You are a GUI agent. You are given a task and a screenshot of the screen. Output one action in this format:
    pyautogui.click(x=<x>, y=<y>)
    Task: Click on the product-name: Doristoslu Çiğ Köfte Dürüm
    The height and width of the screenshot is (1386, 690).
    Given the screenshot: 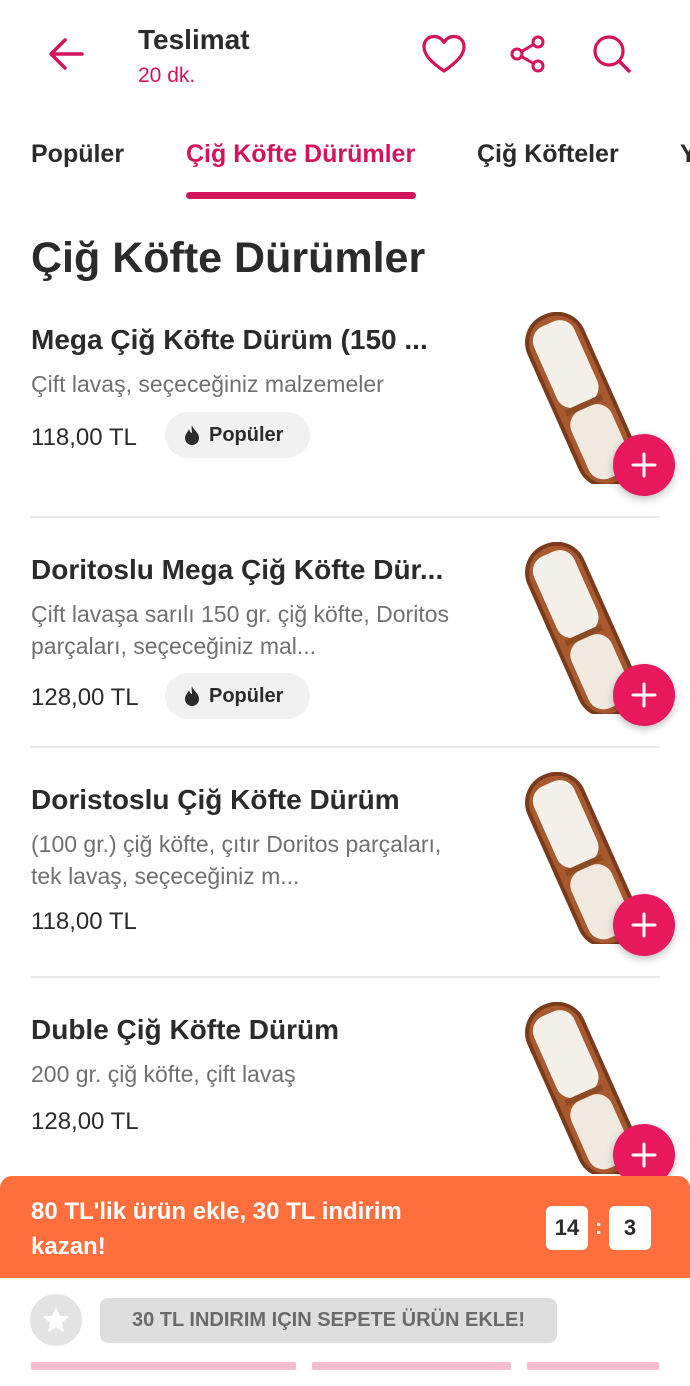 What is the action you would take?
    pyautogui.click(x=215, y=799)
    